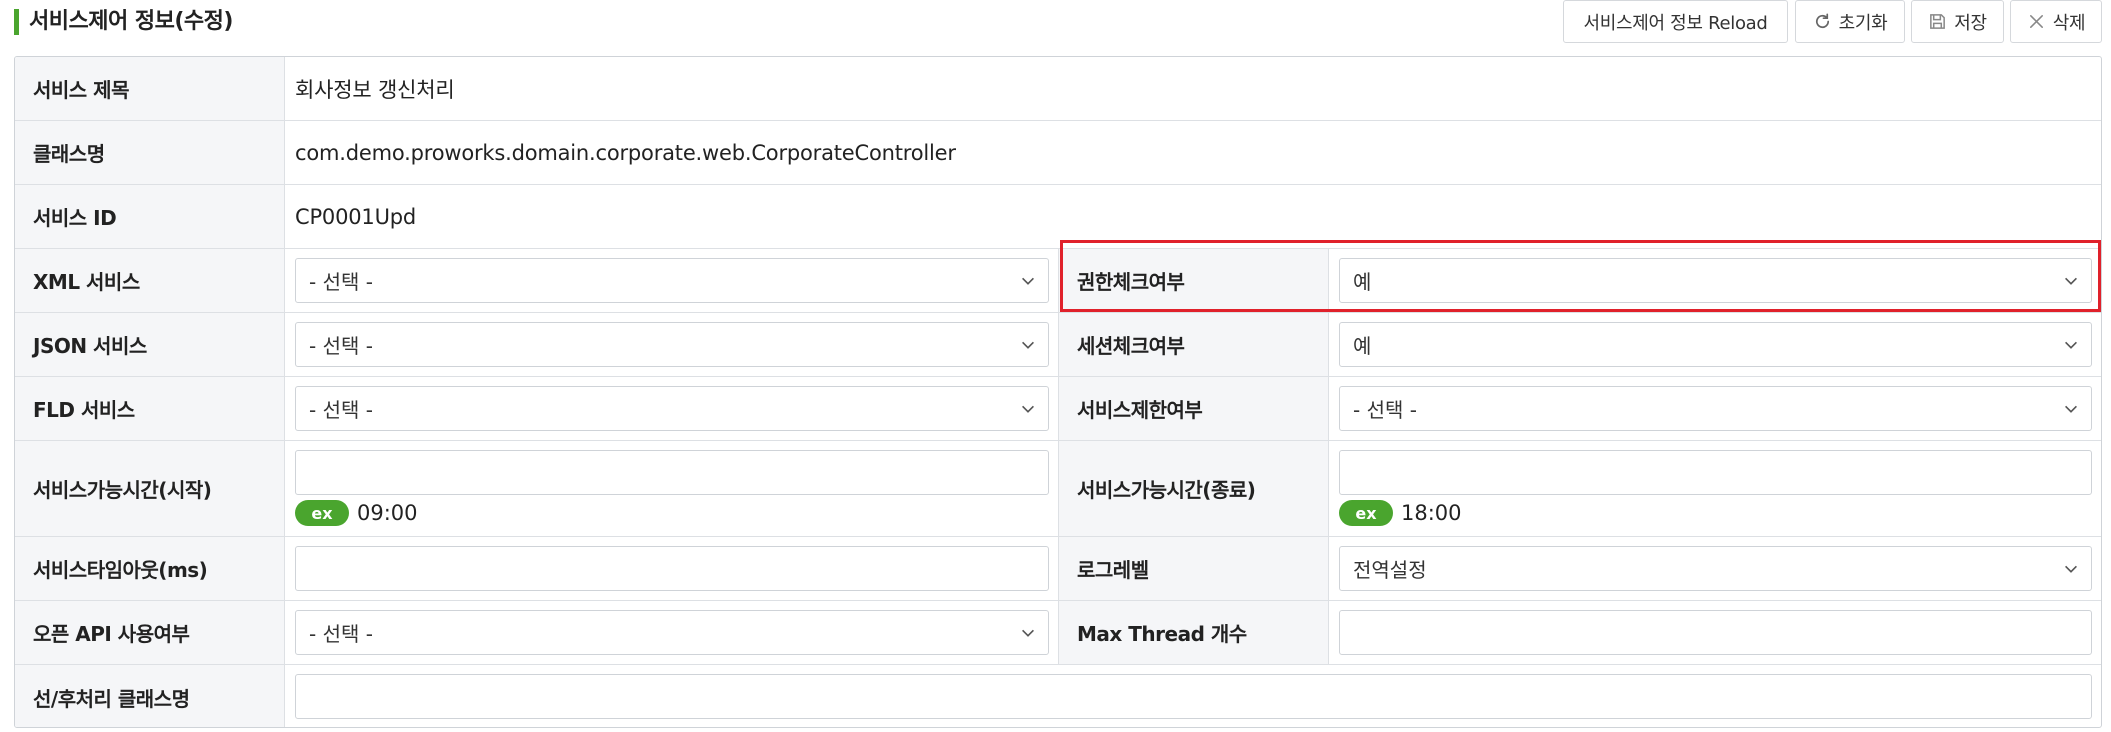 The image size is (2111, 732). What do you see at coordinates (1400, 513) in the screenshot?
I see `available-end-hint: ex 18:00` at bounding box center [1400, 513].